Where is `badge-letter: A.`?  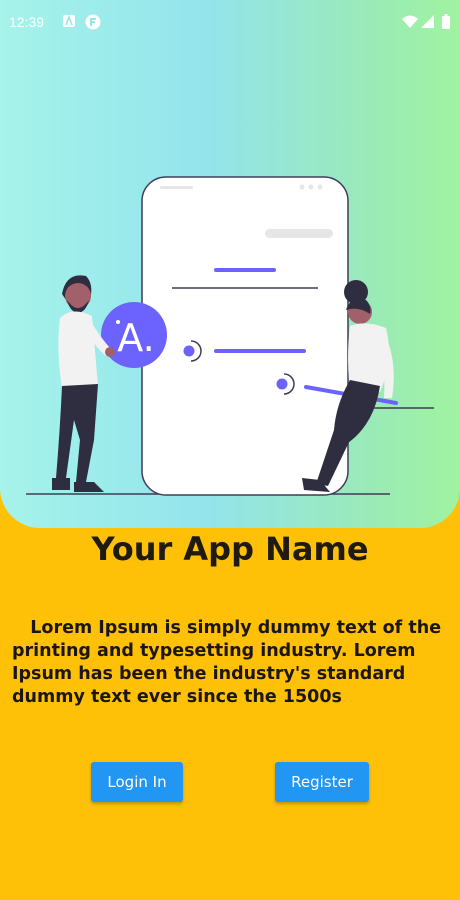
badge-letter: A. is located at coordinates (135, 338).